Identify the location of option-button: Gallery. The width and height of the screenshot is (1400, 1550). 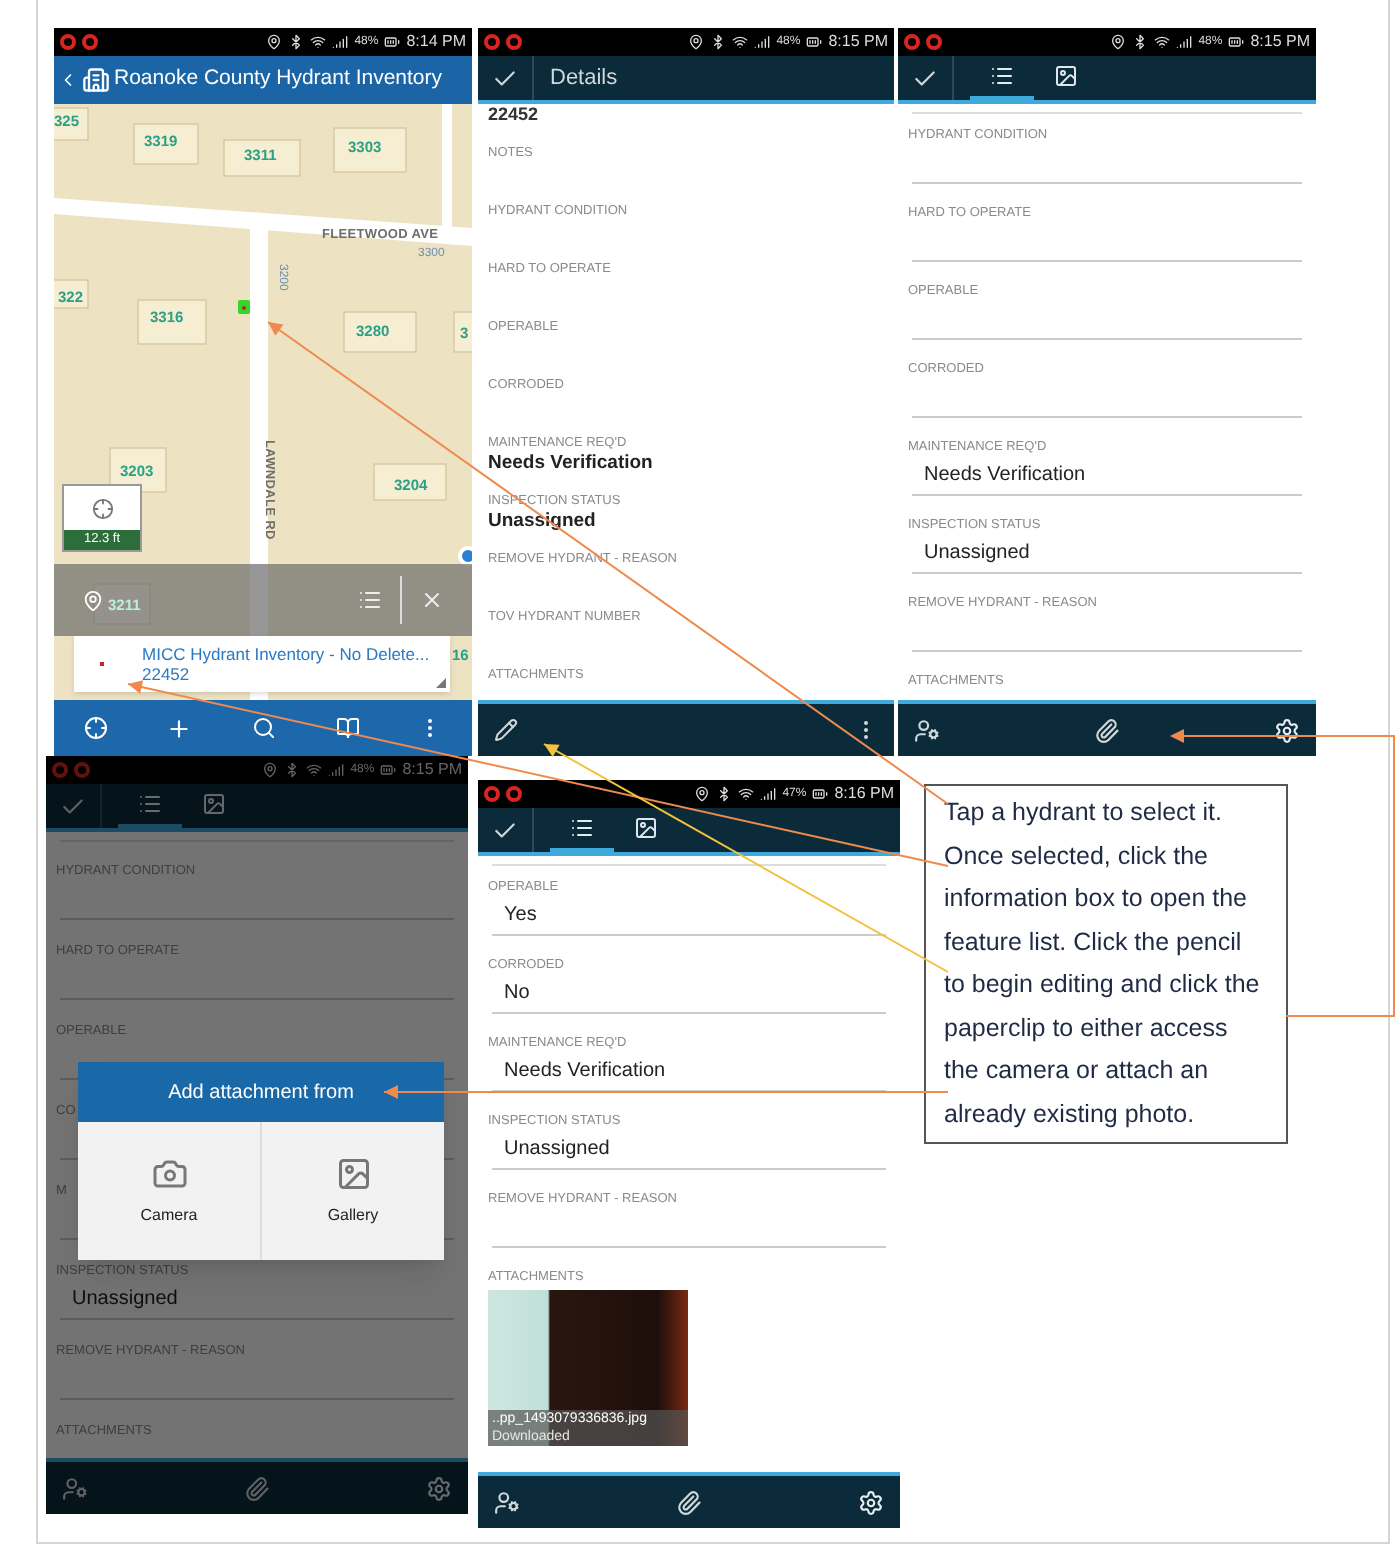
(352, 1191).